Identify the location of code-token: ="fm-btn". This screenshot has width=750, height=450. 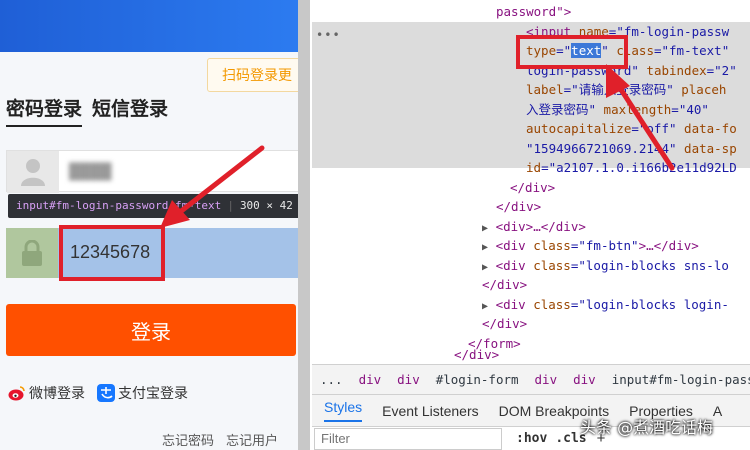
(604, 245).